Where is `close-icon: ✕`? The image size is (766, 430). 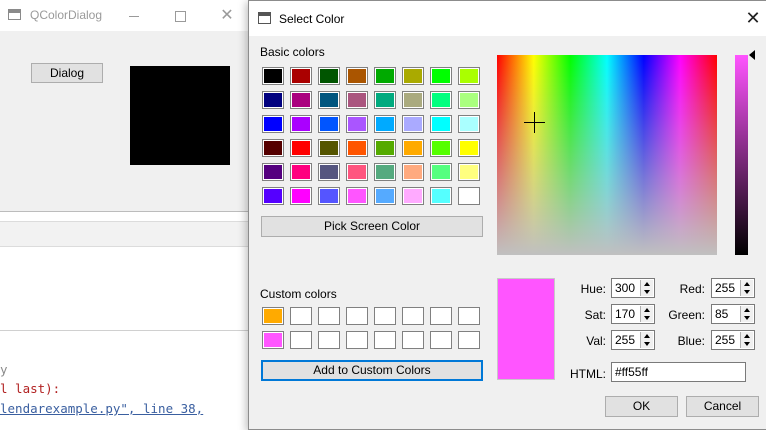
close-icon: ✕ is located at coordinates (753, 18).